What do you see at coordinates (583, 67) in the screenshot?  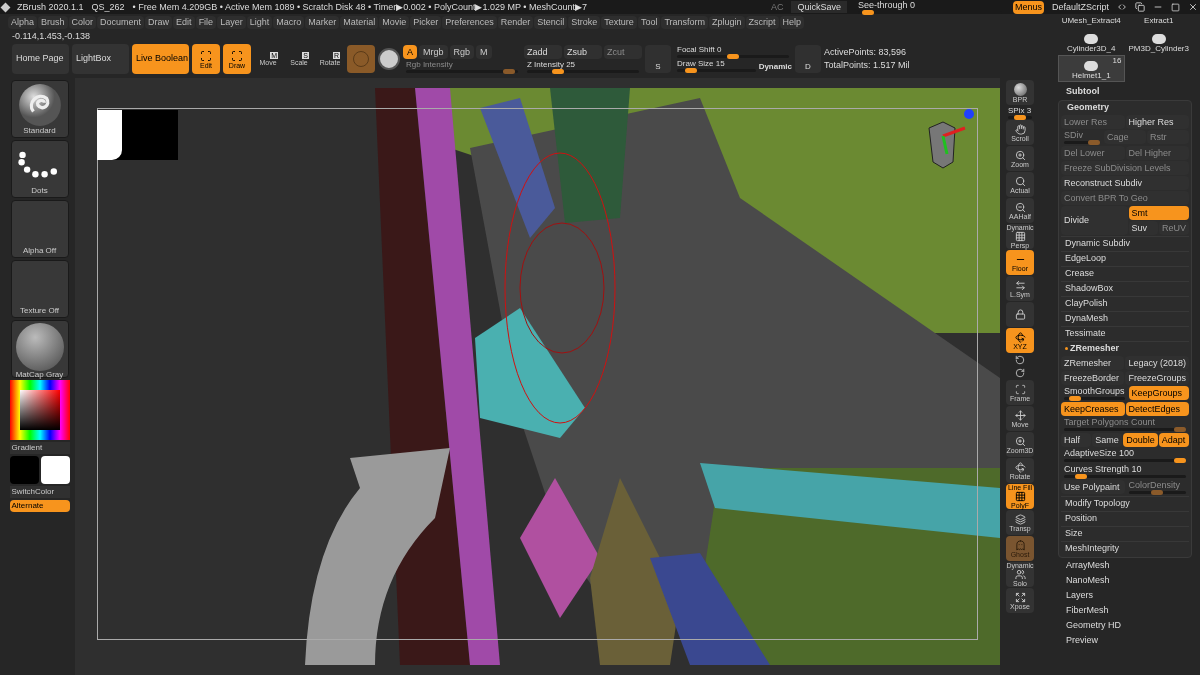 I see `z-intensity-slider: Z Intensity 25` at bounding box center [583, 67].